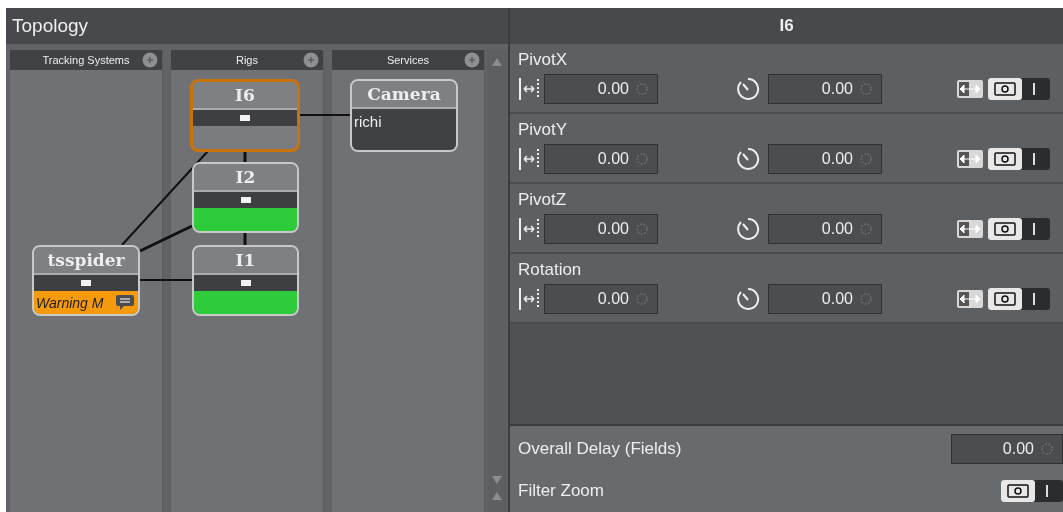 The width and height of the screenshot is (1063, 512). What do you see at coordinates (497, 62) in the screenshot?
I see `scroll-up-icon` at bounding box center [497, 62].